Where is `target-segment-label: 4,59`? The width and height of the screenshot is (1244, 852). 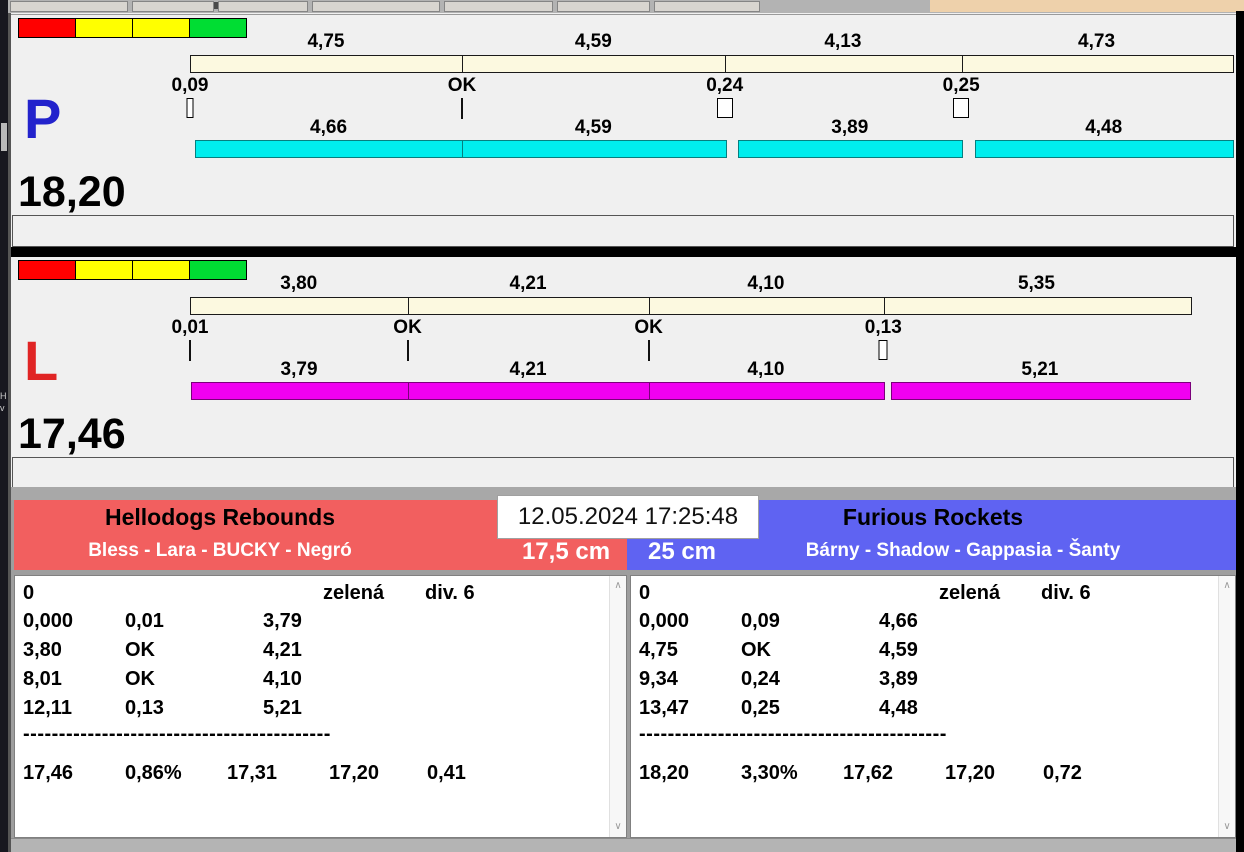 target-segment-label: 4,59 is located at coordinates (593, 41).